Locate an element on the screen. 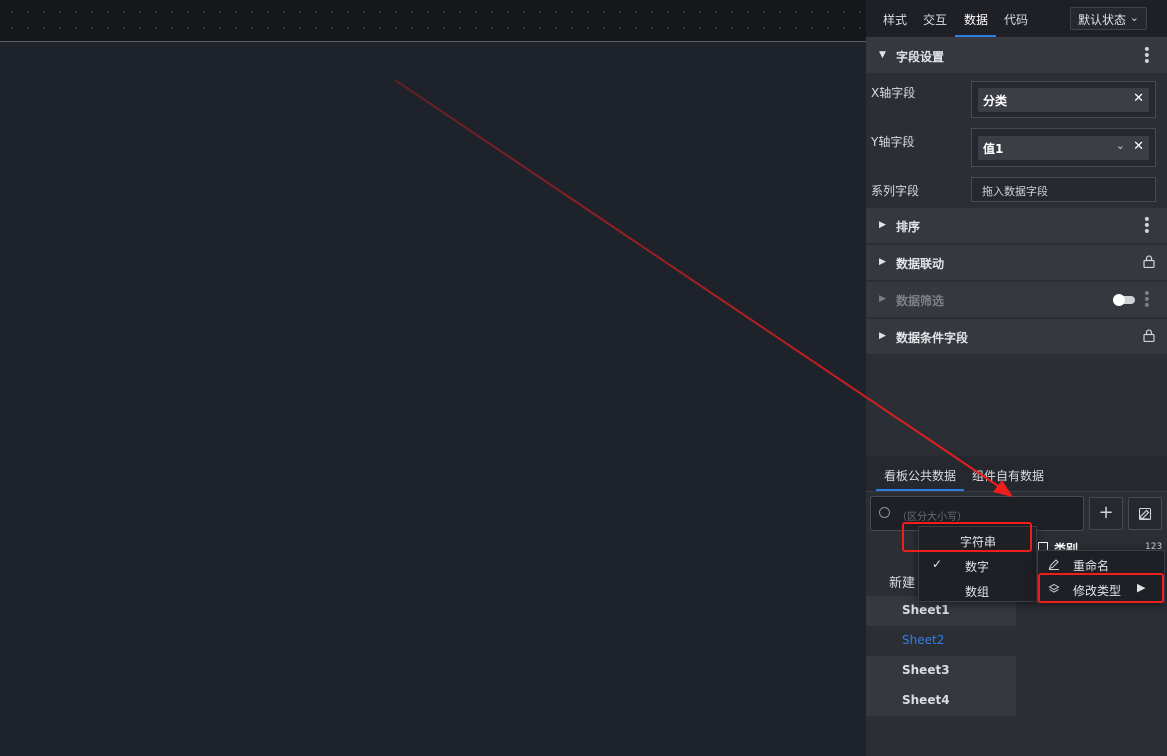  section-title: 排序 is located at coordinates (908, 227).